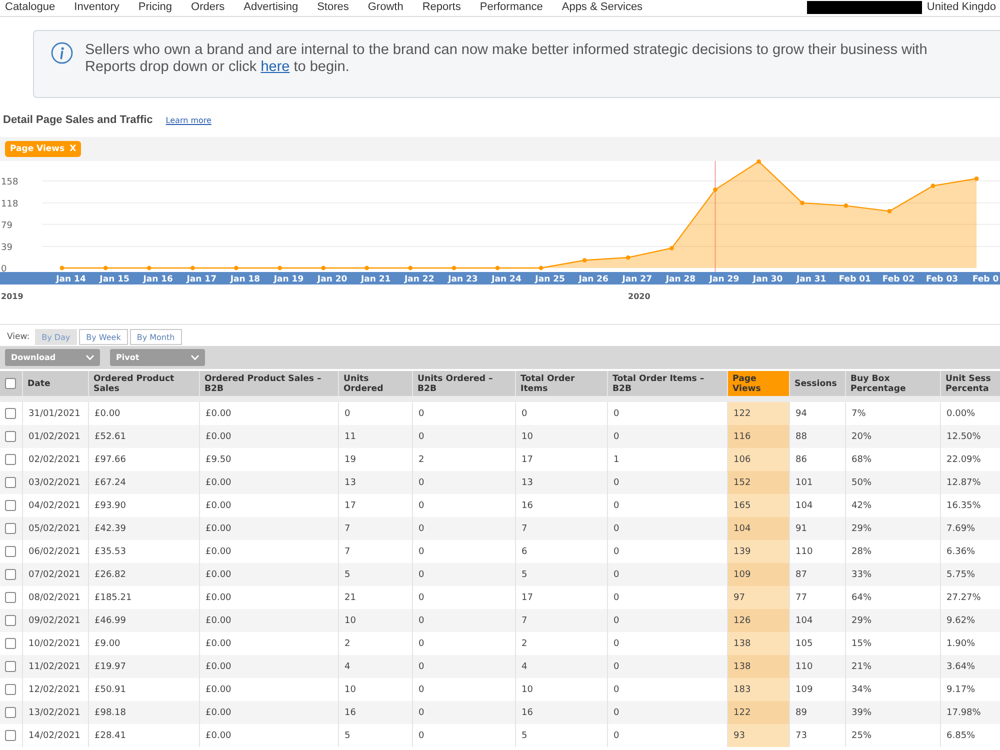 The width and height of the screenshot is (1000, 750). What do you see at coordinates (507, 279) in the screenshot?
I see `x-axis-label: Jan 24` at bounding box center [507, 279].